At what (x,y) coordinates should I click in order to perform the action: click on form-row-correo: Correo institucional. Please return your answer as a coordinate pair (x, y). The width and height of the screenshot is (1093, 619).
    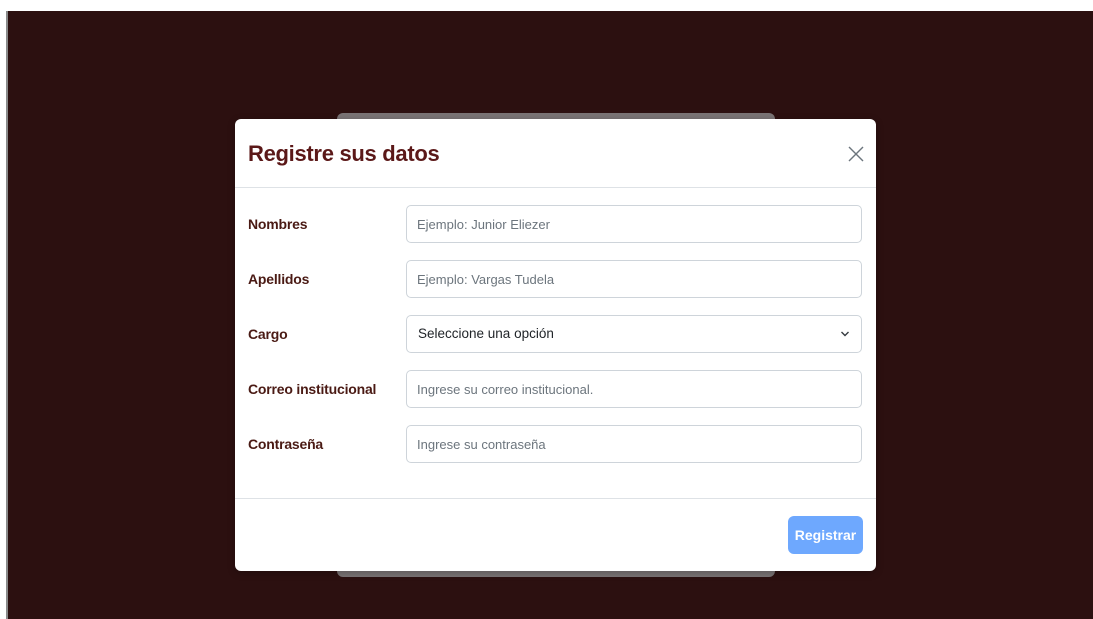
    Looking at the image, I should click on (555, 390).